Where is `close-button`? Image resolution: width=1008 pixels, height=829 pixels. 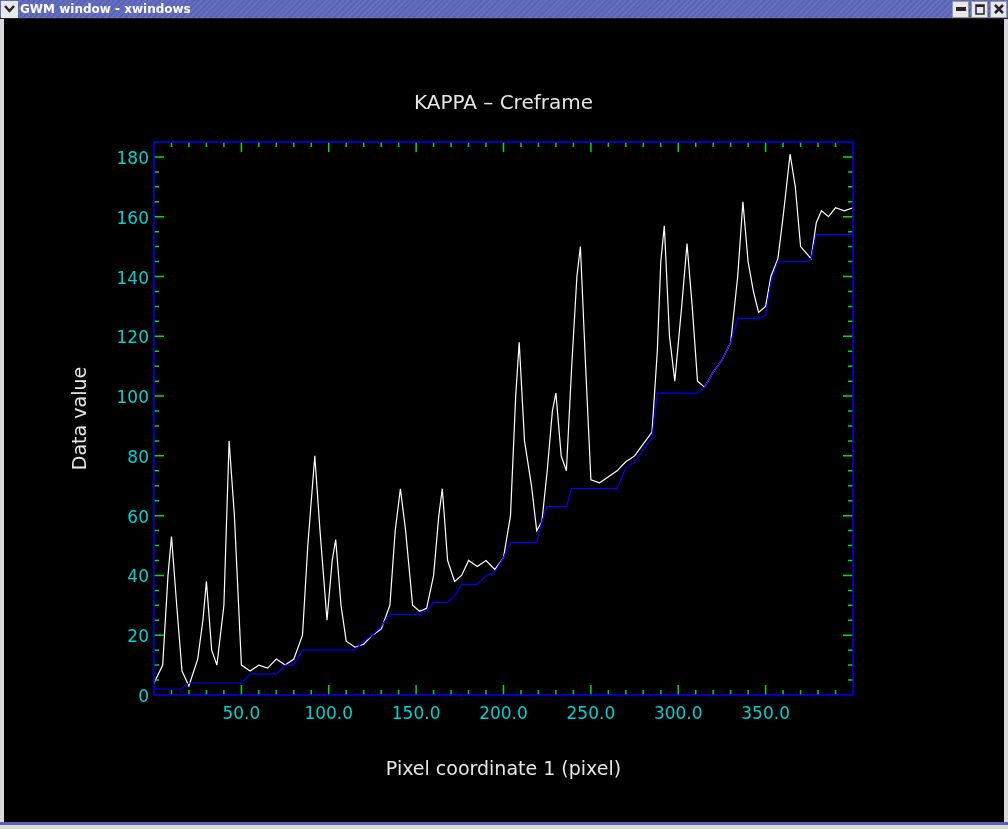 close-button is located at coordinates (998, 9).